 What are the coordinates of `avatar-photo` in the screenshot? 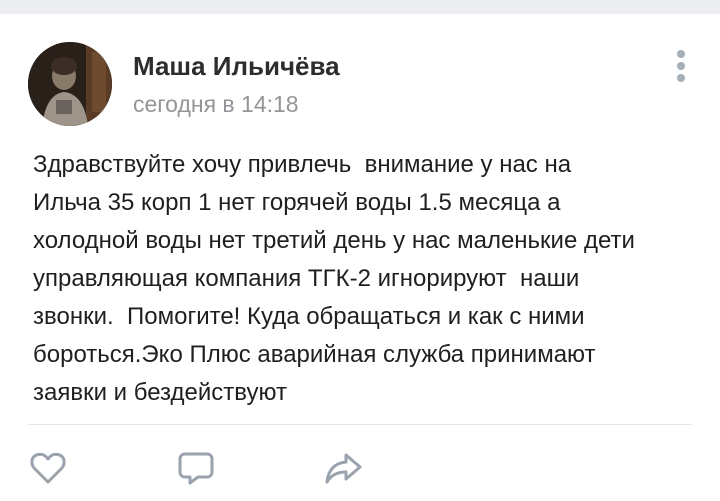 It's located at (70, 84).